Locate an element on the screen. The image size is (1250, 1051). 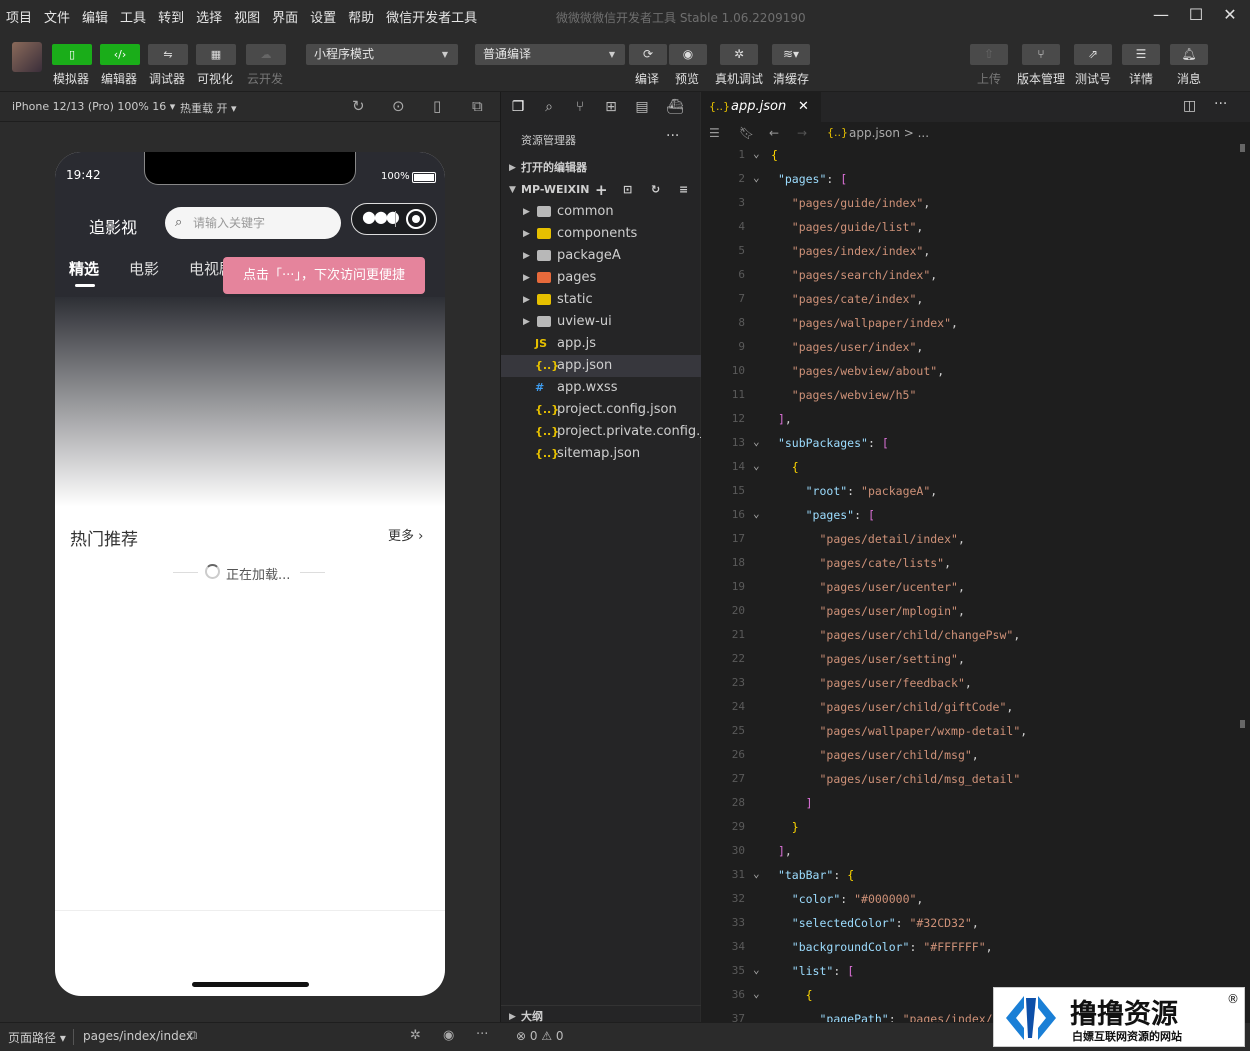
folder-item: ▶ components is located at coordinates (601, 234).